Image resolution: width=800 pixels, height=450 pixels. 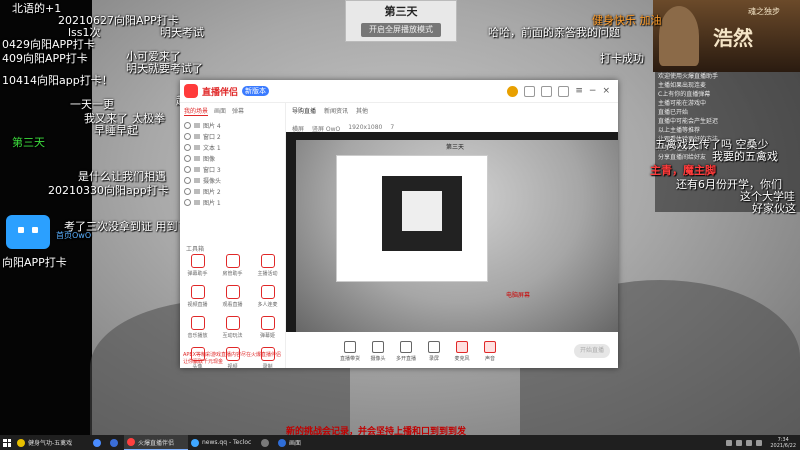 I want to click on tool-room-admin: 房管助手, so click(x=232, y=265).